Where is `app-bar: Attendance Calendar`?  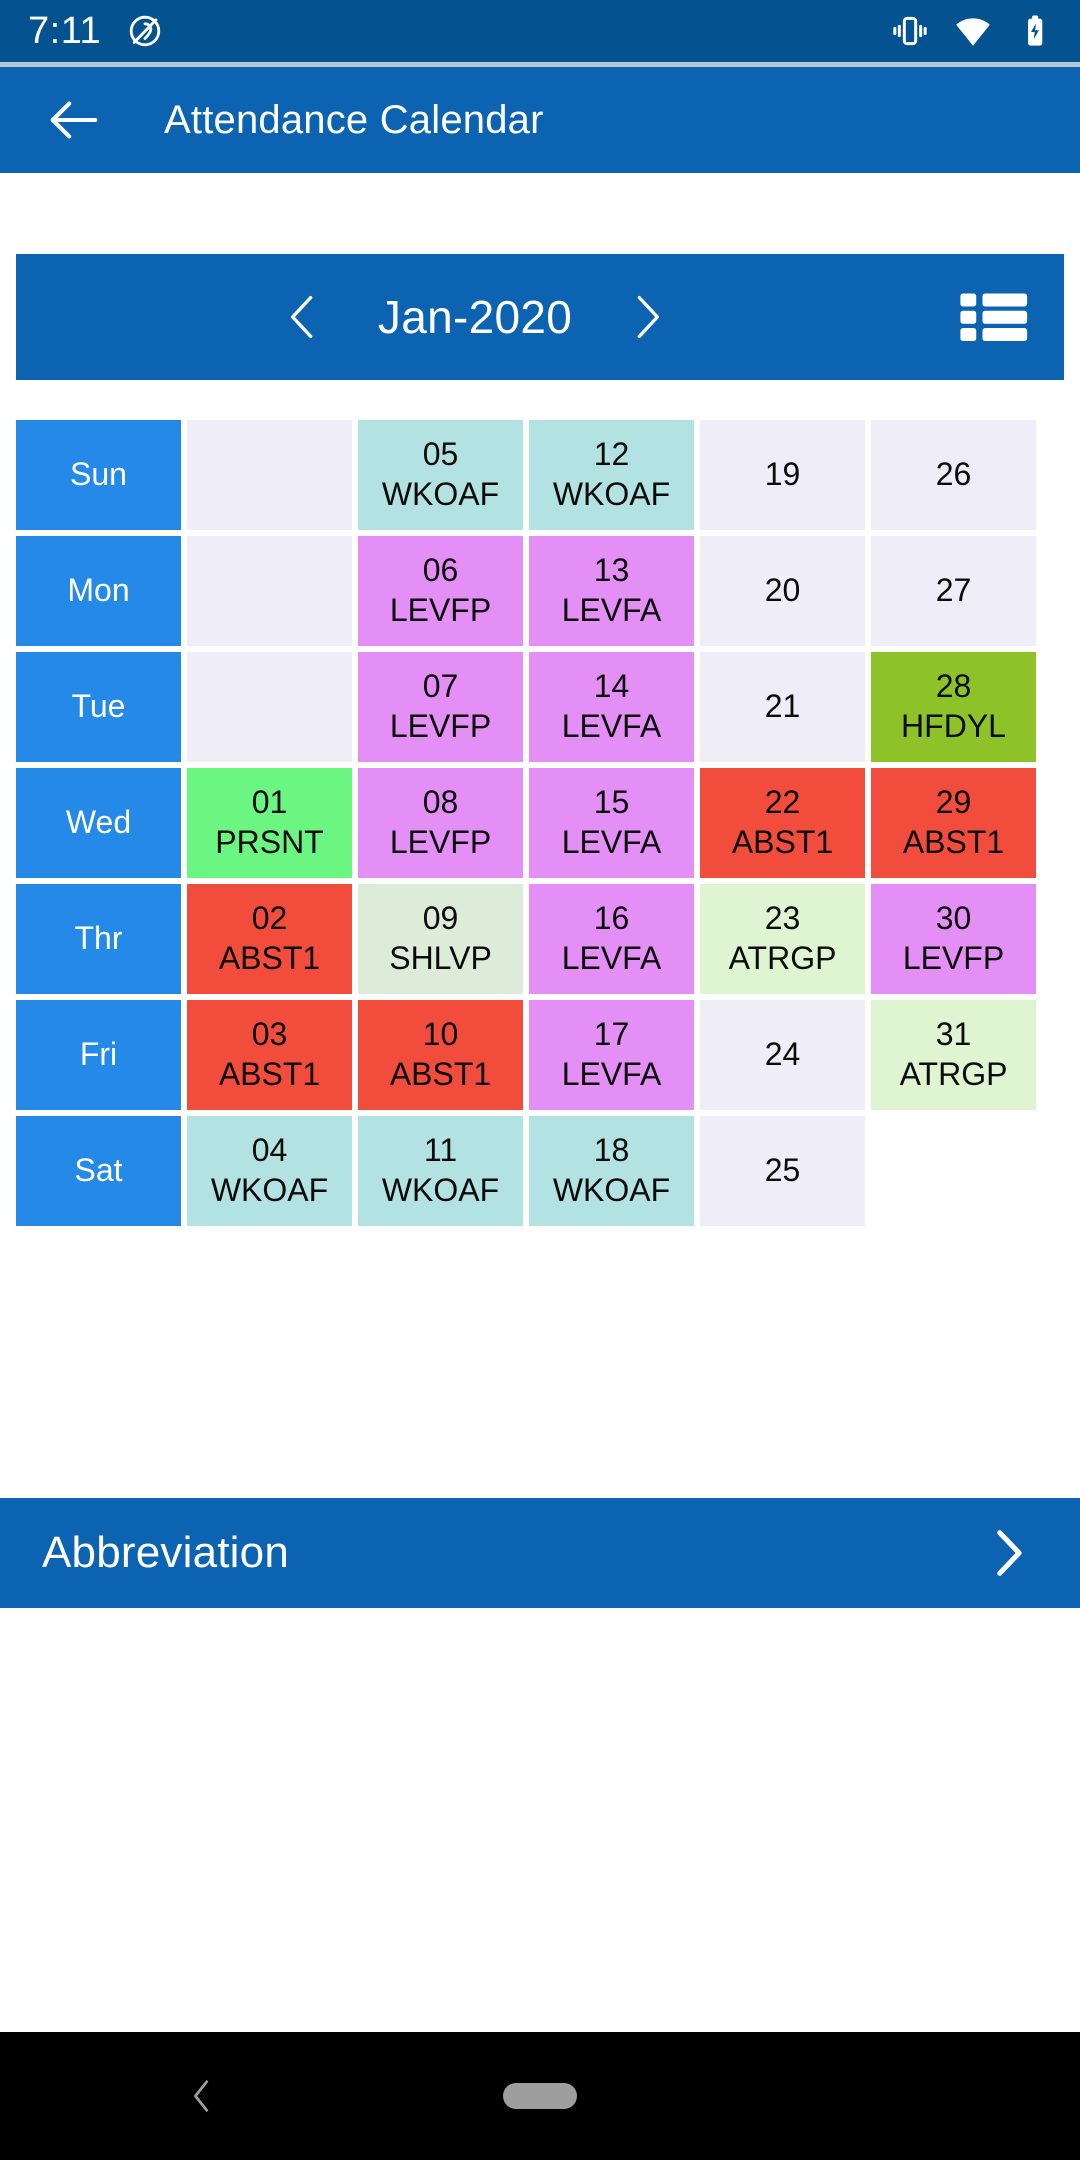 app-bar: Attendance Calendar is located at coordinates (540, 120).